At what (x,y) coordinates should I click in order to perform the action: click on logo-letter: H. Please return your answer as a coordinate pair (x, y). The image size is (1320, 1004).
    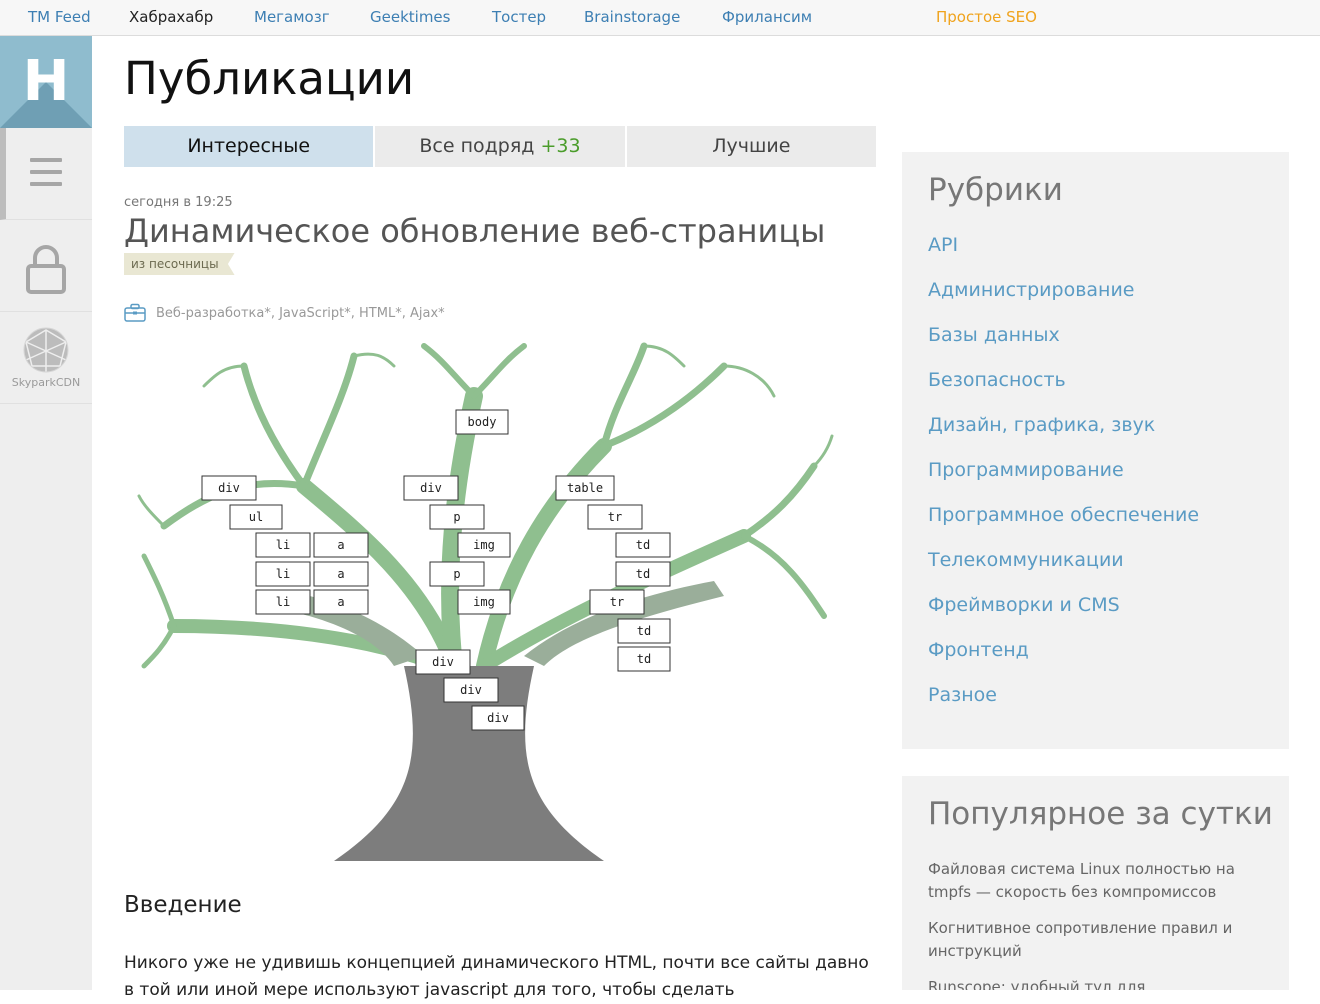
    Looking at the image, I should click on (46, 81).